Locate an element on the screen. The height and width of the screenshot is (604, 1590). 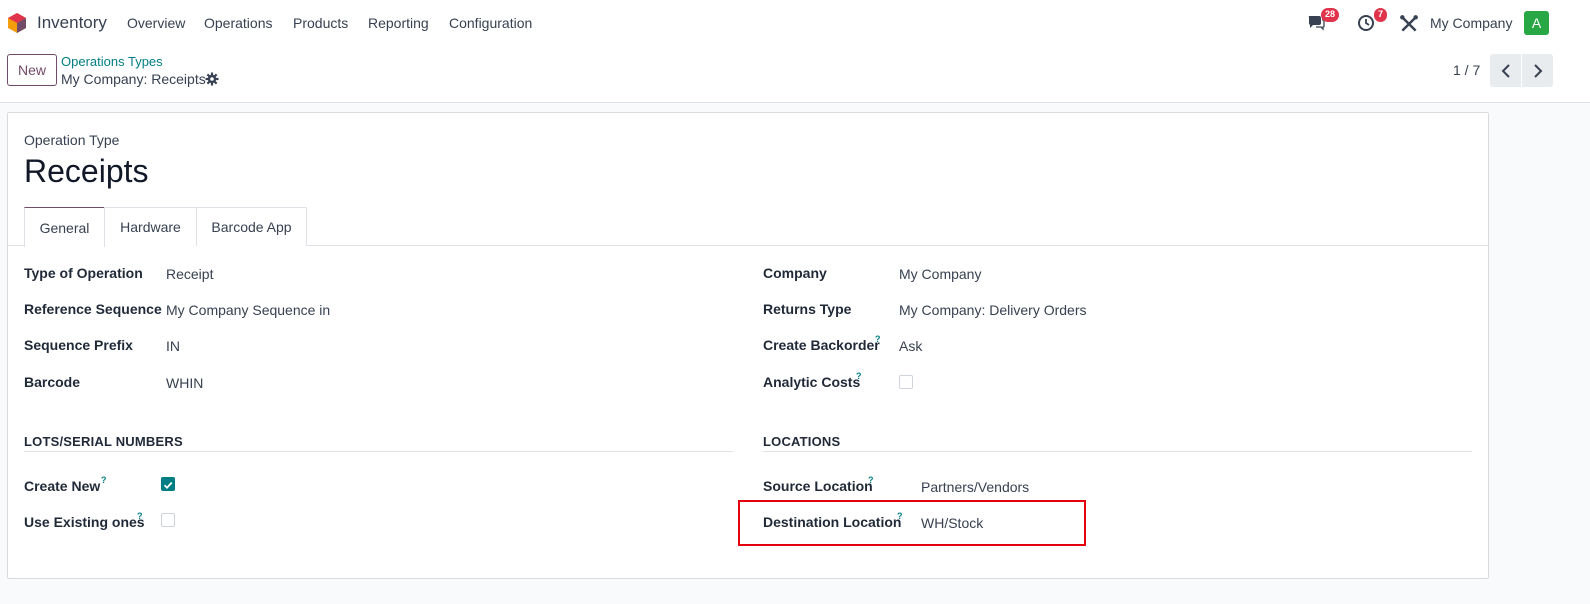
new-button: New is located at coordinates (32, 70).